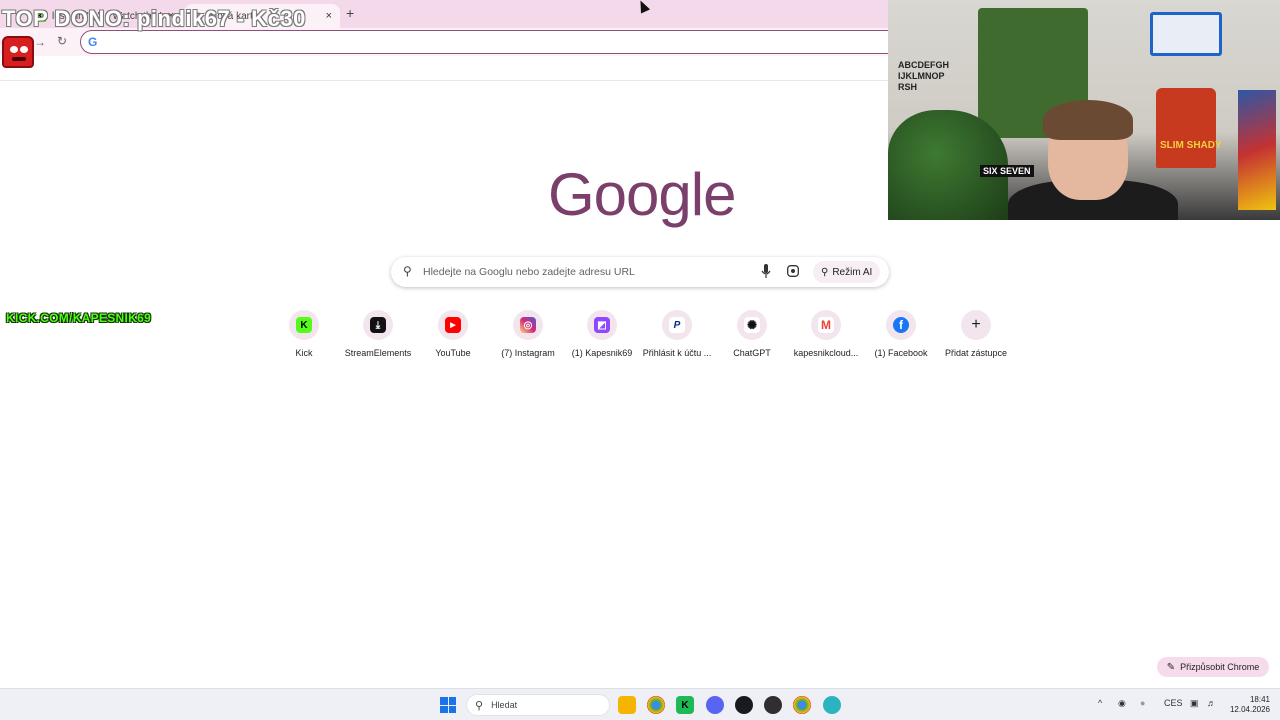  I want to click on customize-chrome-label: Přizpůsobit Chrome, so click(1220, 667).